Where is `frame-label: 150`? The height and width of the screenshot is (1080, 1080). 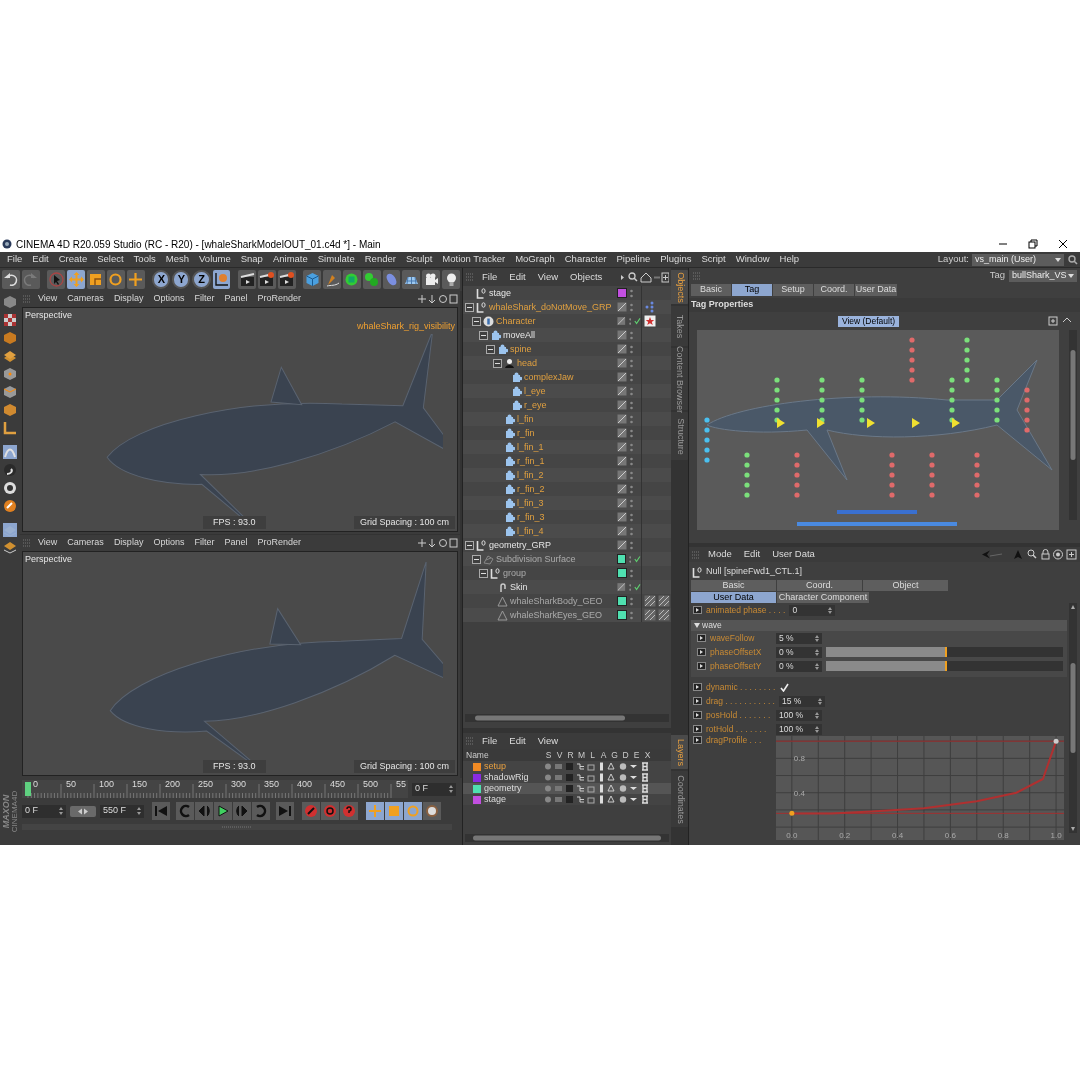 frame-label: 150 is located at coordinates (140, 784).